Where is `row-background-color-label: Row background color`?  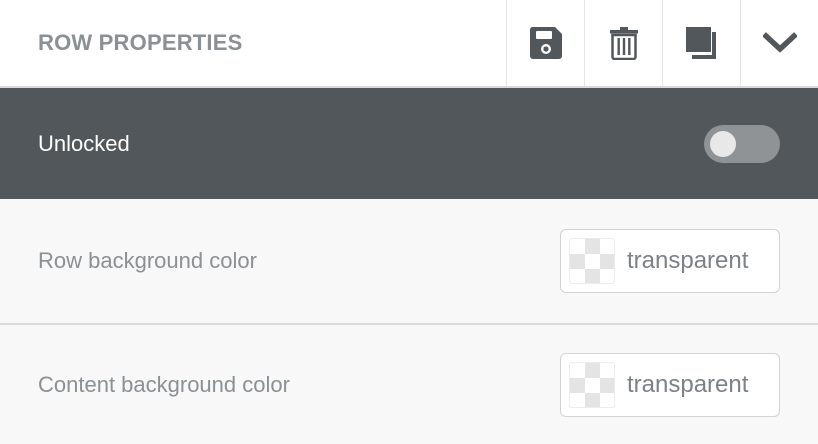 row-background-color-label: Row background color is located at coordinates (147, 260).